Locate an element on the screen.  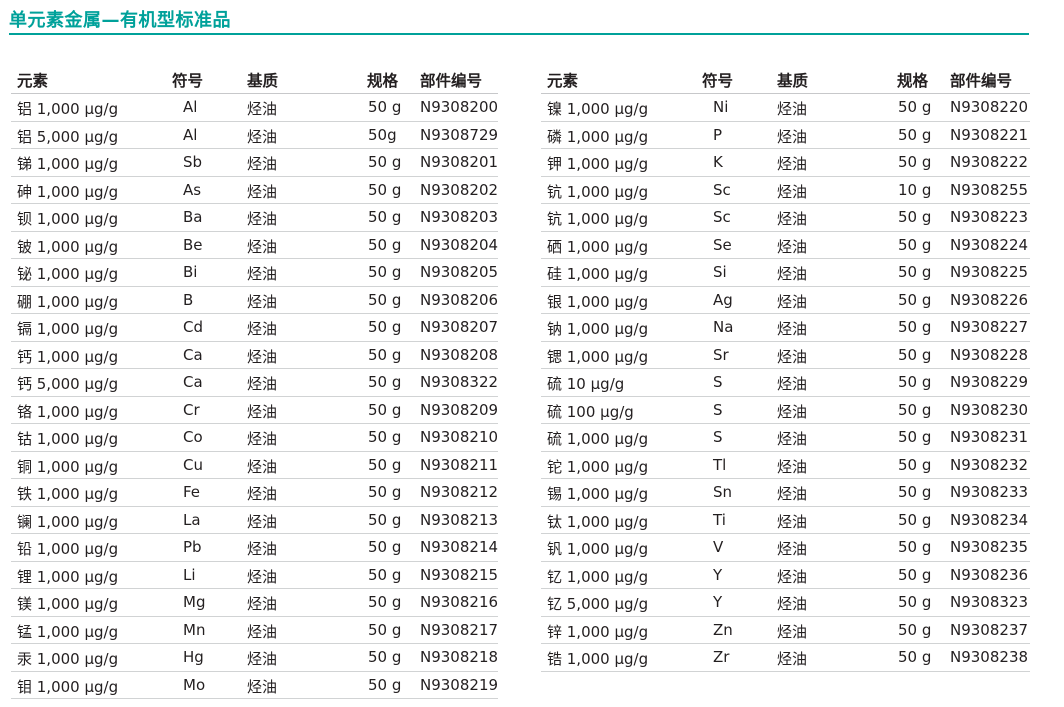
cell-element: 钙 5,000 µg/g is located at coordinates (68, 384).